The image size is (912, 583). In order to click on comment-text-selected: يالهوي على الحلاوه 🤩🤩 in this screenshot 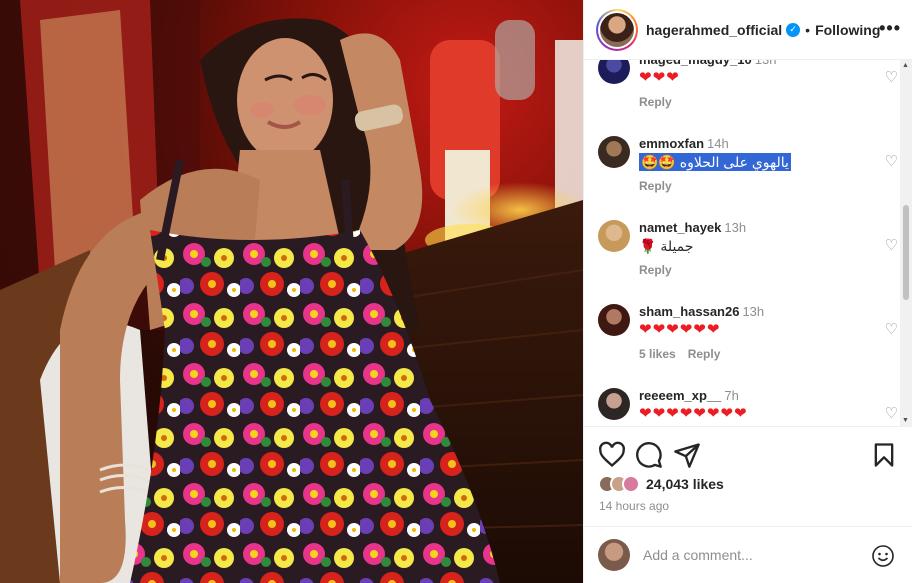, I will do `click(715, 162)`.